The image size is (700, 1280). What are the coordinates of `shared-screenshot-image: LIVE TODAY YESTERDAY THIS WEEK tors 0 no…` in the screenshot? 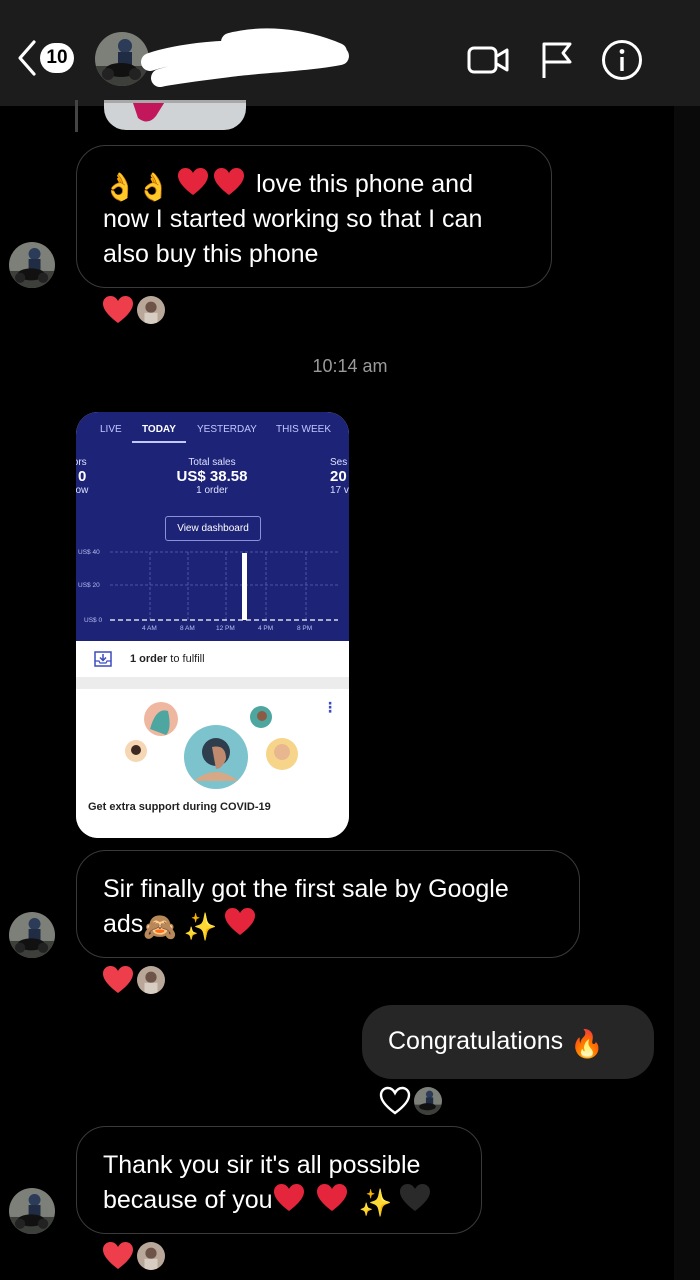 It's located at (212, 625).